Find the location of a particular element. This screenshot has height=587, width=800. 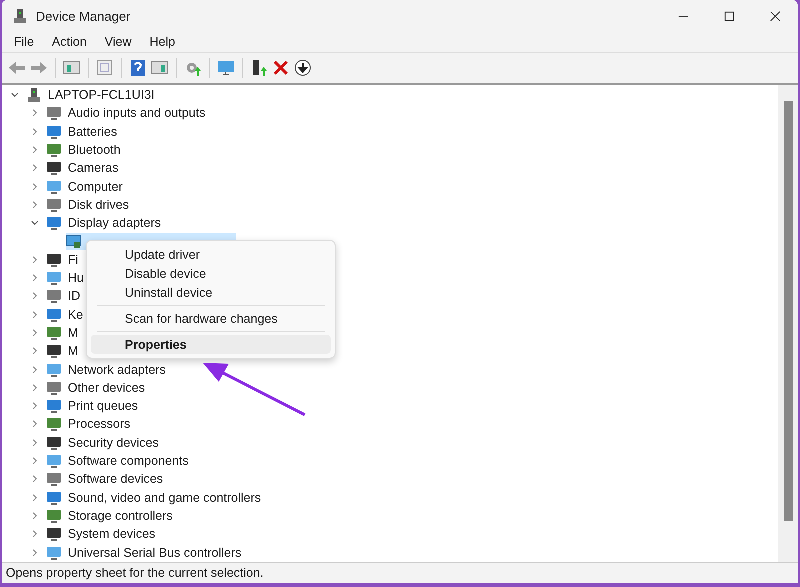

remove-icon is located at coordinates (281, 68).